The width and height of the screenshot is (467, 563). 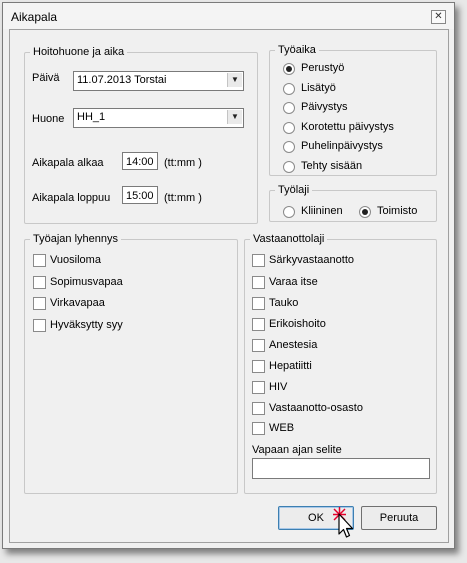 What do you see at coordinates (397, 211) in the screenshot?
I see `worktype-option-label: Toimisto` at bounding box center [397, 211].